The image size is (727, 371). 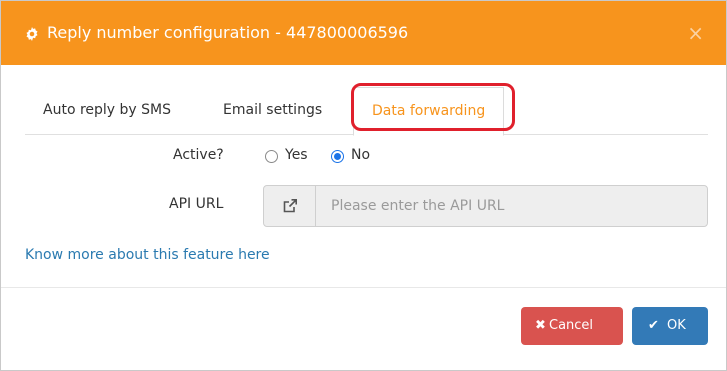 I want to click on know-more-link: Know more about this feature here, so click(x=147, y=255).